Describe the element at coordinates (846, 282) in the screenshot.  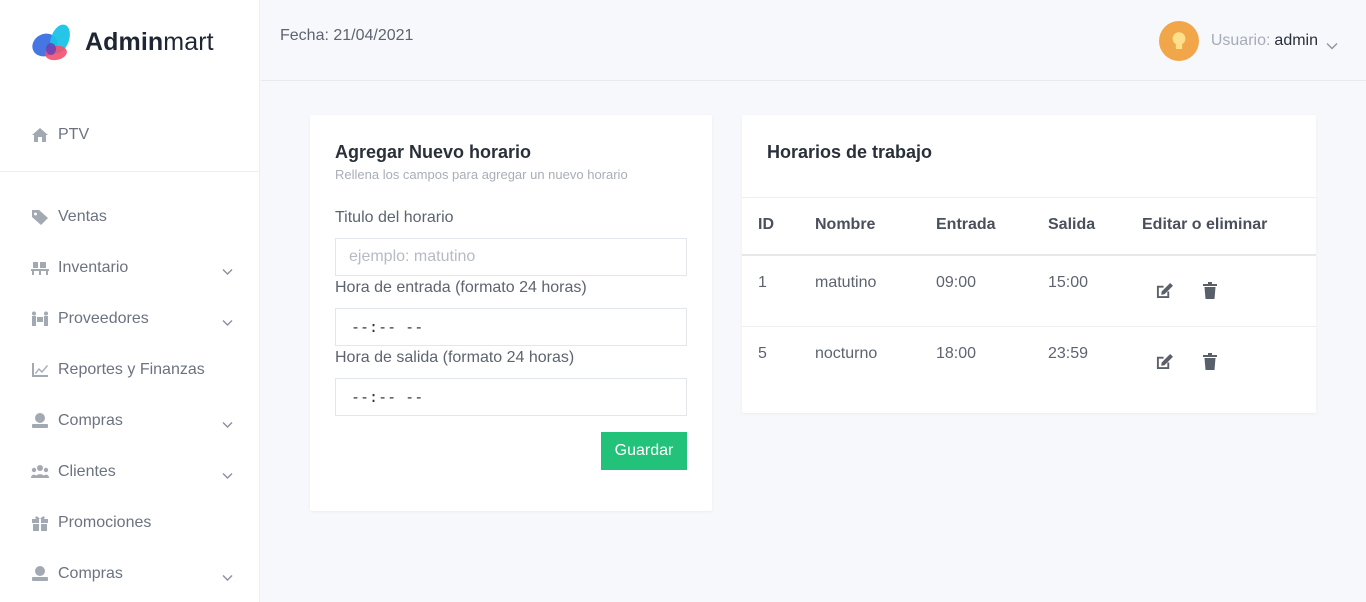
I see `table-cell-nombre: matutino` at that location.